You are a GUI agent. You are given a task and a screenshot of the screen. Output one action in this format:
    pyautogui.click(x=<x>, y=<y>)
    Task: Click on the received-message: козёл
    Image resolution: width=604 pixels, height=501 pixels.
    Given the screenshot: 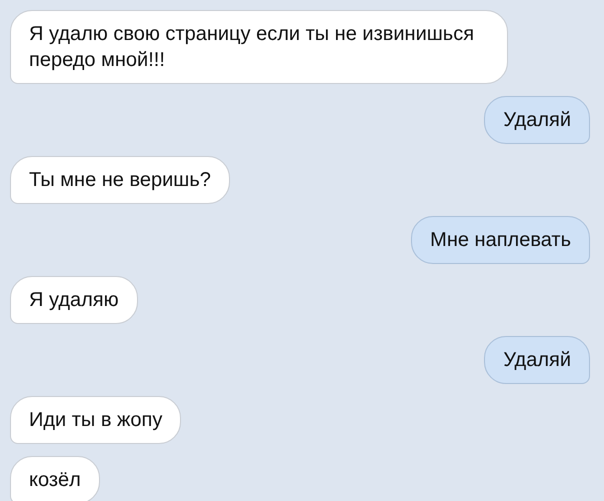 What is the action you would take?
    pyautogui.click(x=55, y=478)
    